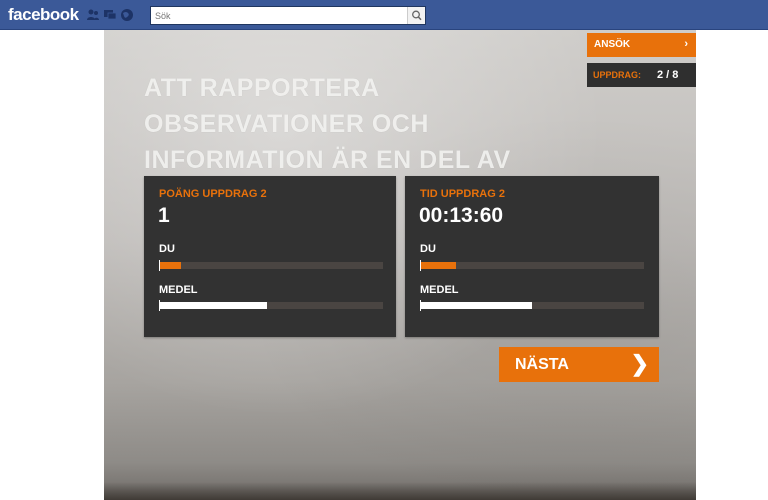  What do you see at coordinates (271, 265) in the screenshot?
I see `points-you-bar` at bounding box center [271, 265].